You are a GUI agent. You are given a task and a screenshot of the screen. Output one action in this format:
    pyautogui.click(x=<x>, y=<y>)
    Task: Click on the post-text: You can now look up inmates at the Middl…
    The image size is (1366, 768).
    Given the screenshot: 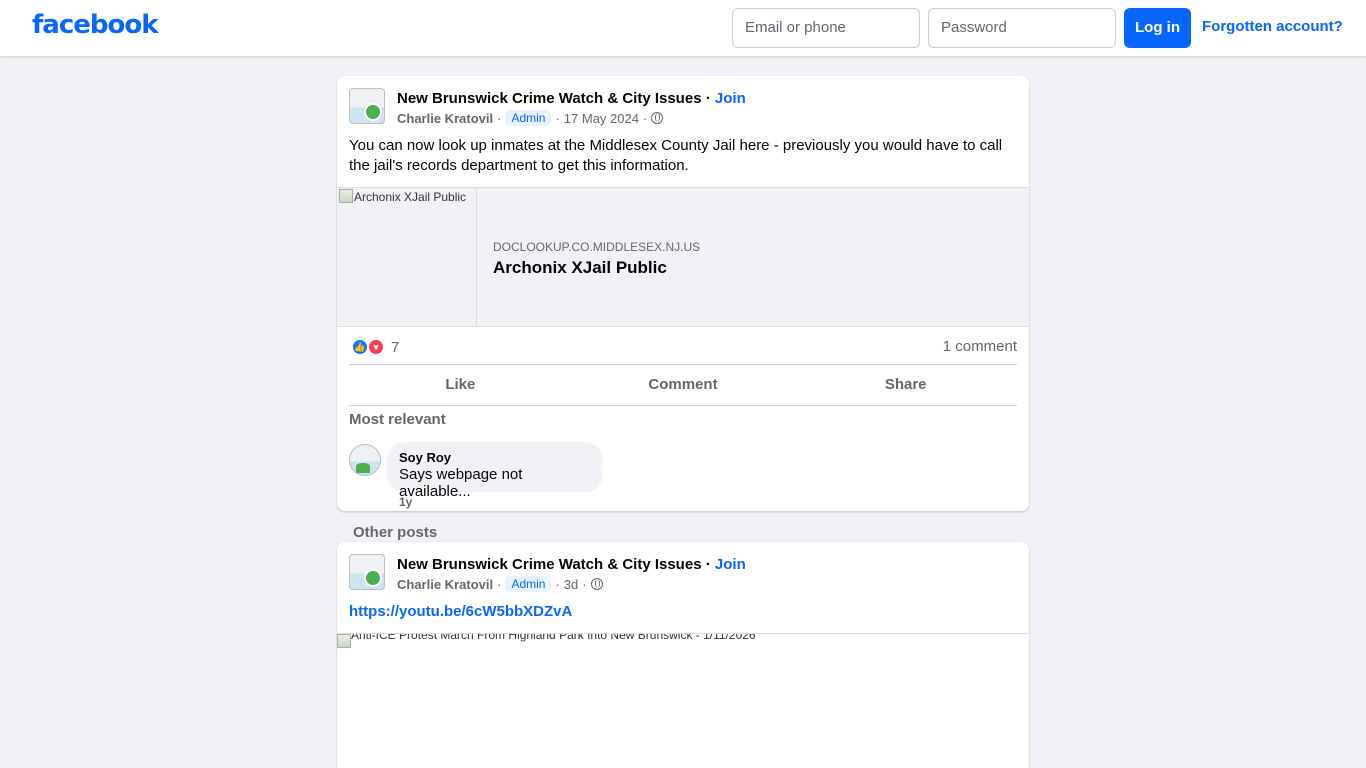 What is the action you would take?
    pyautogui.click(x=676, y=155)
    